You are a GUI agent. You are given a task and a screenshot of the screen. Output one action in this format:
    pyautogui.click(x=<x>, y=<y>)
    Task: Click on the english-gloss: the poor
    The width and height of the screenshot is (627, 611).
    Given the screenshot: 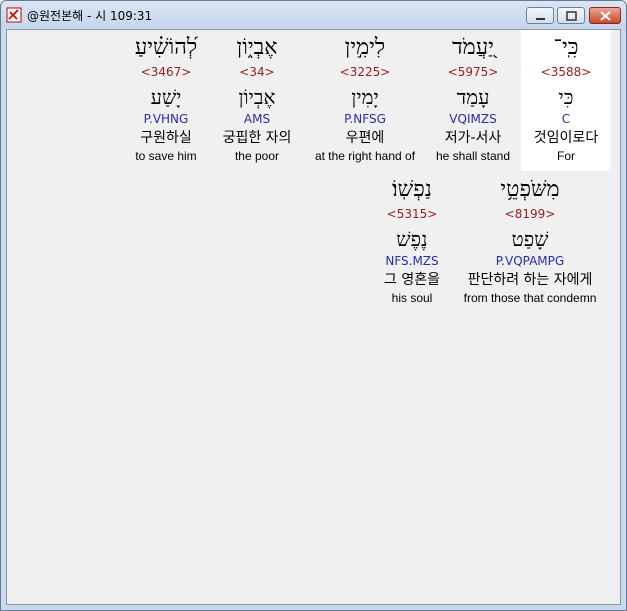 What is the action you would take?
    pyautogui.click(x=257, y=156)
    